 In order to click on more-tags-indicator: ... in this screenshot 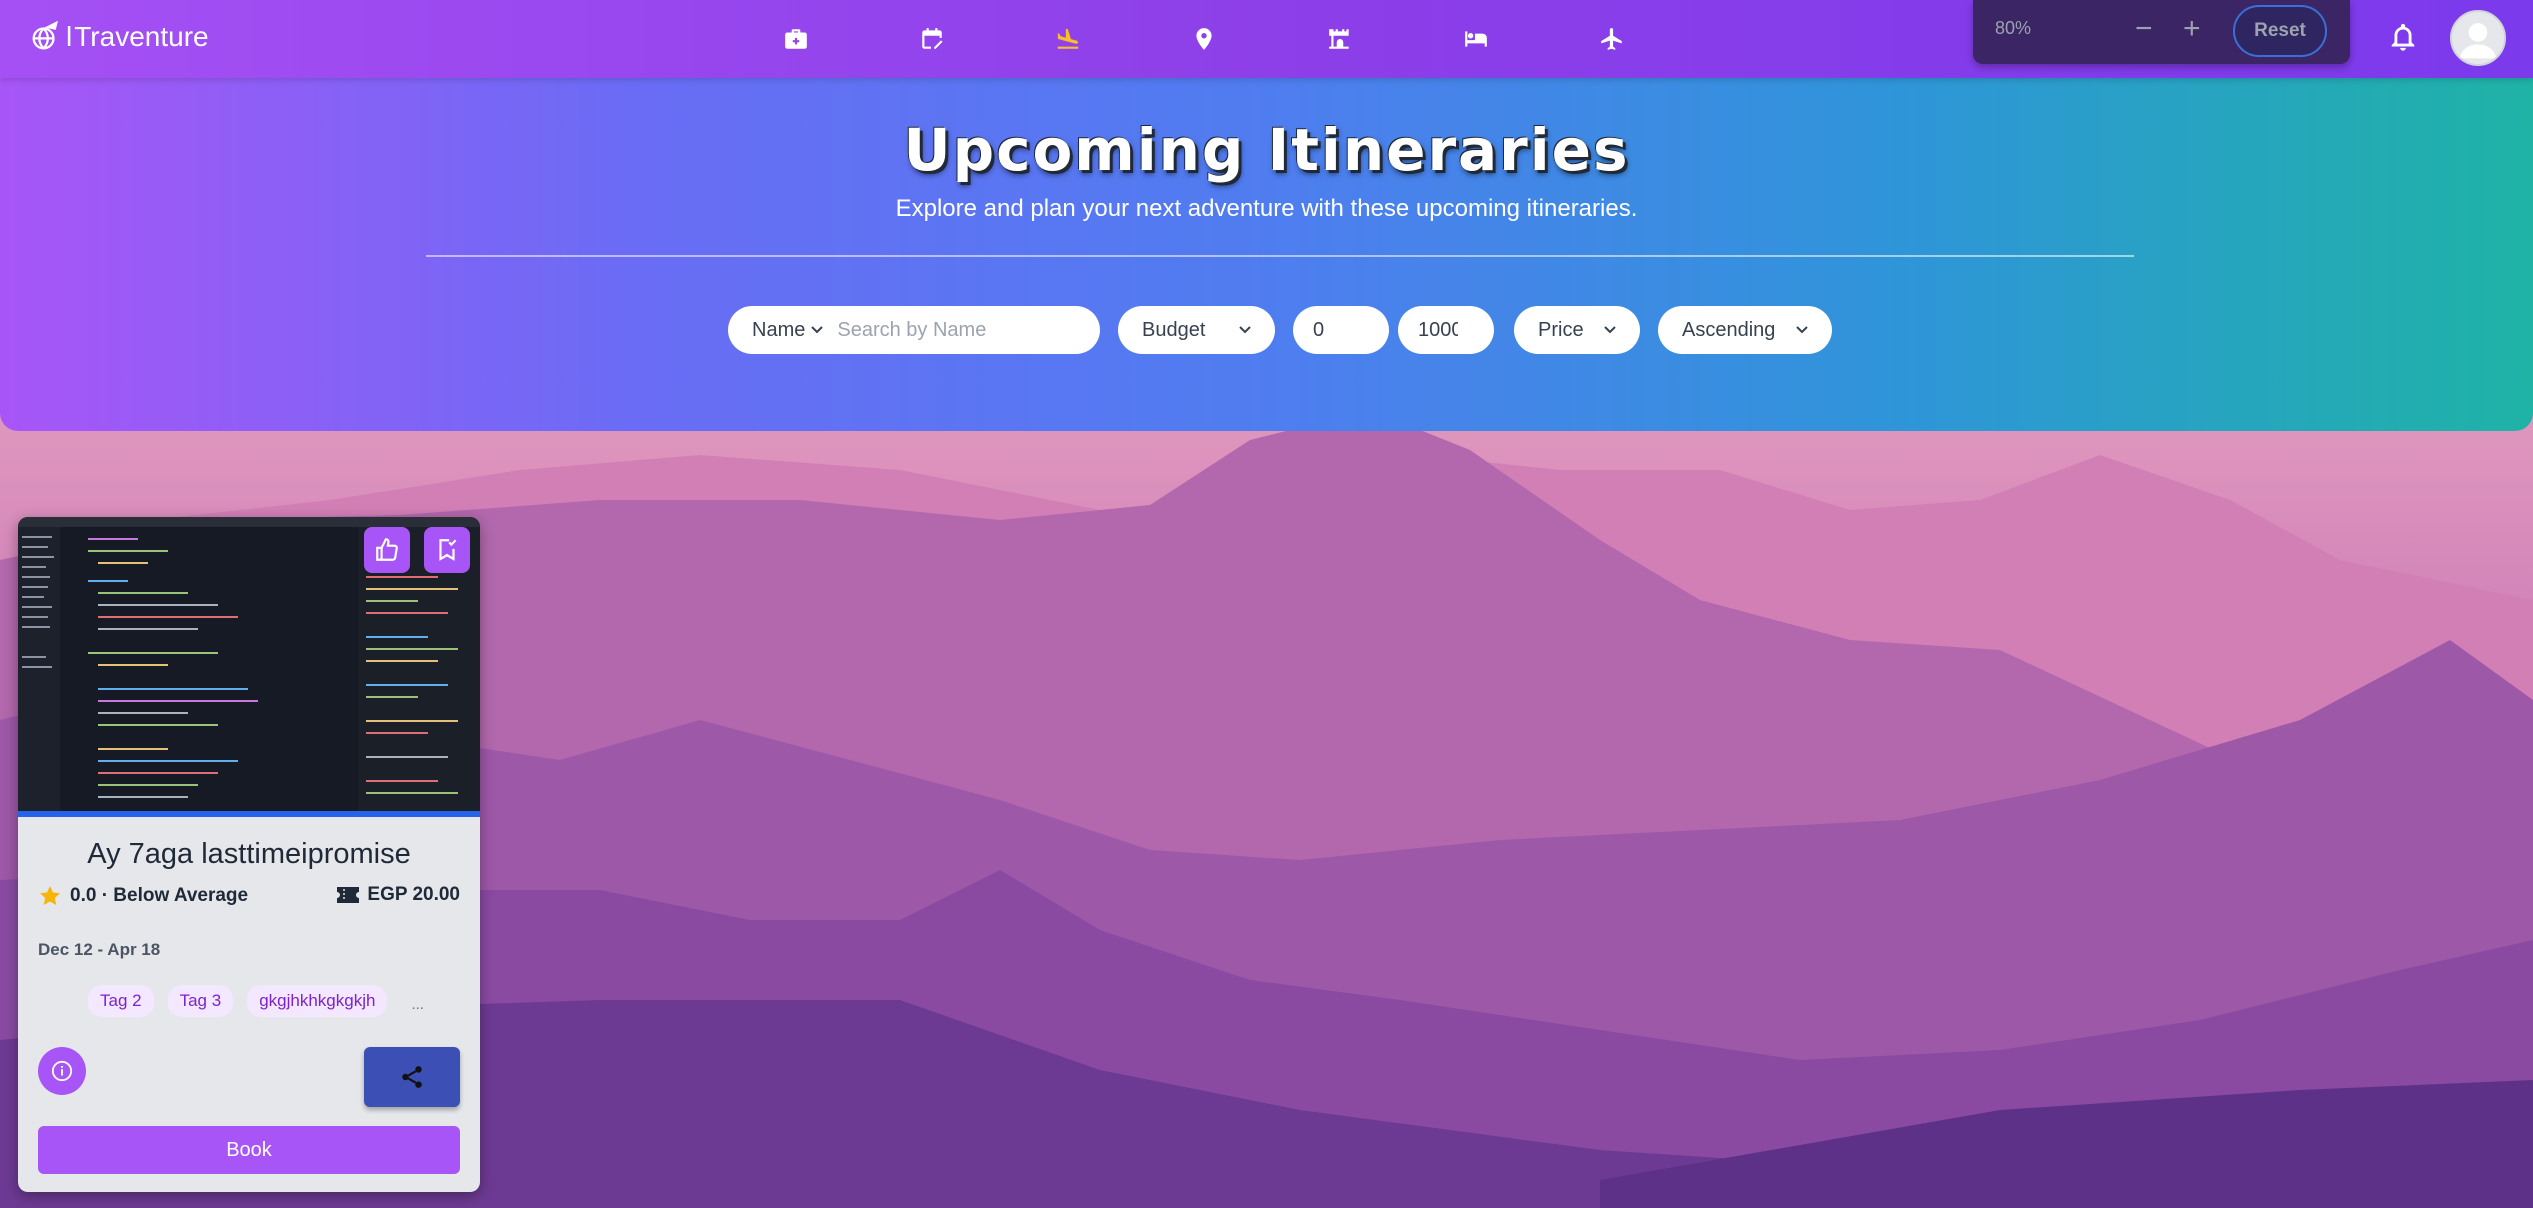, I will do `click(417, 1004)`.